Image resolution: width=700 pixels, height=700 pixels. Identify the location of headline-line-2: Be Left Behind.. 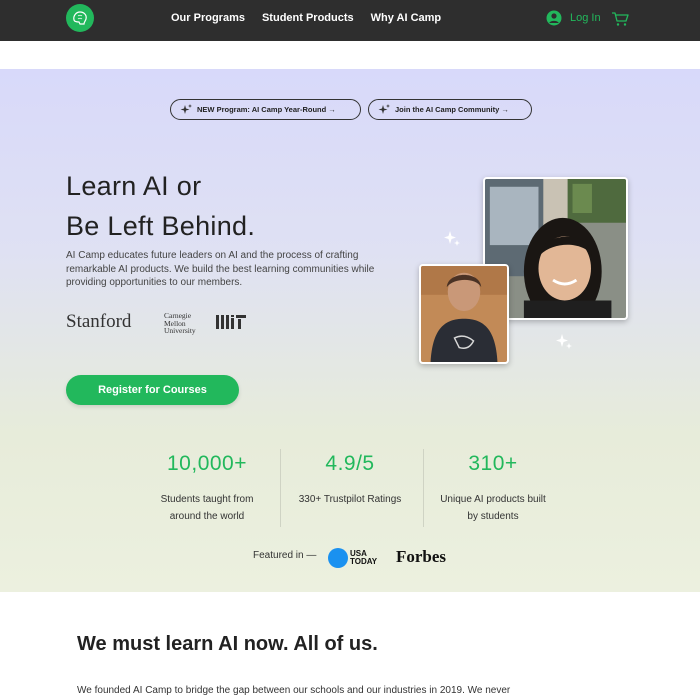
(161, 226).